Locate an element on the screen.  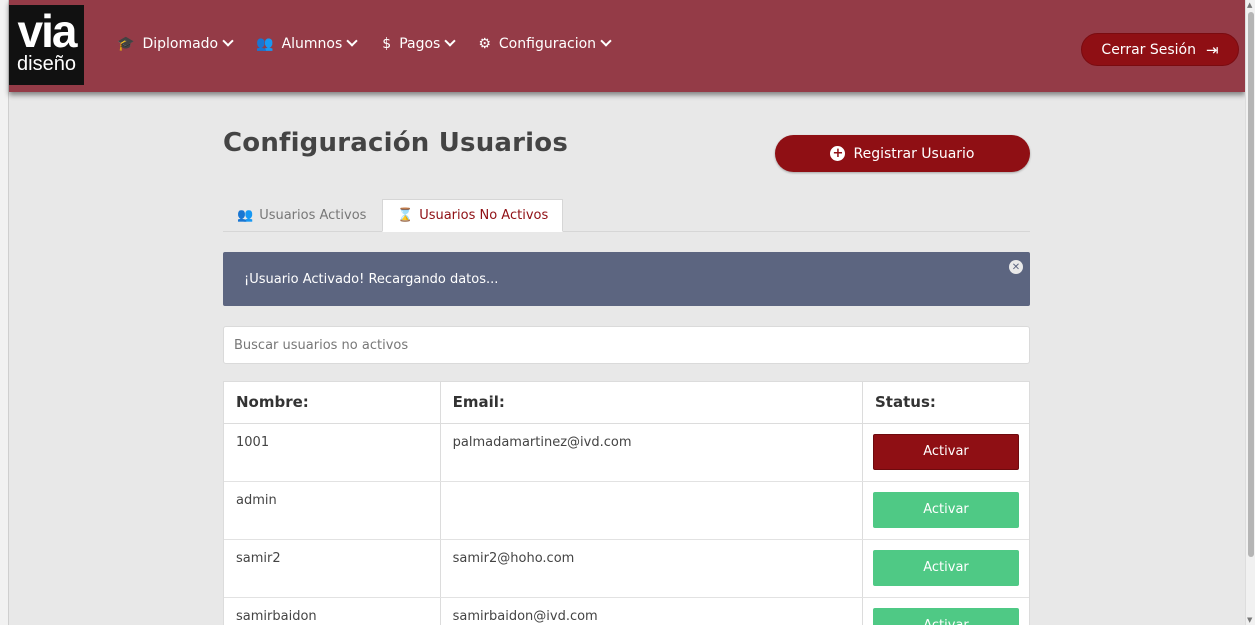
user-email-cell is located at coordinates (652, 510).